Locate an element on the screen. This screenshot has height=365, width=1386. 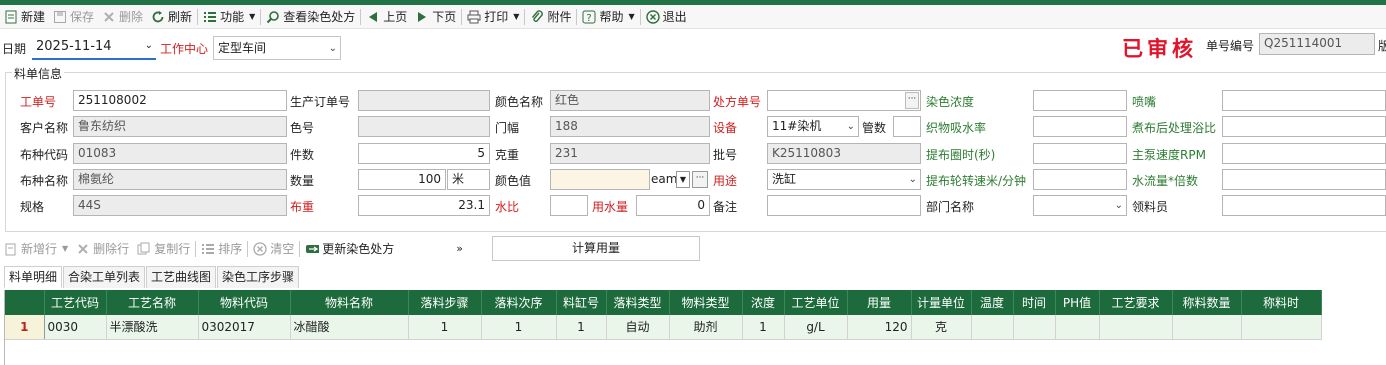
tab-order-detail: 料单明细 is located at coordinates (33, 277).